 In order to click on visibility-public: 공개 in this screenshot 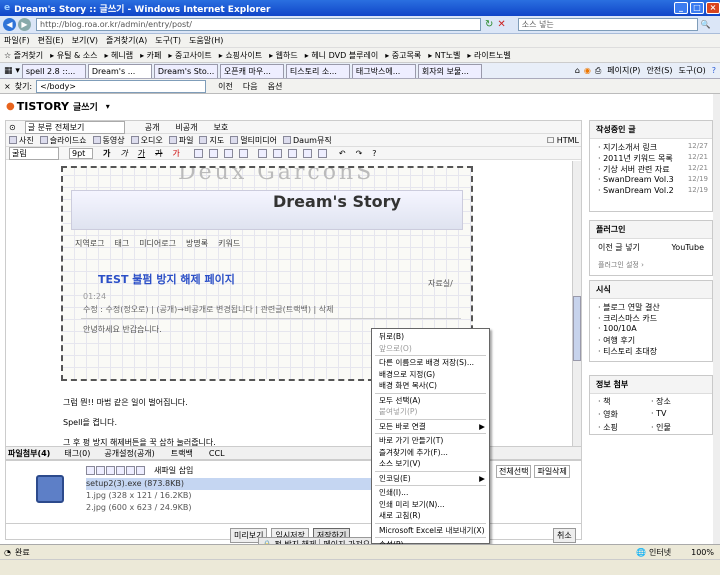, I will do `click(152, 127)`.